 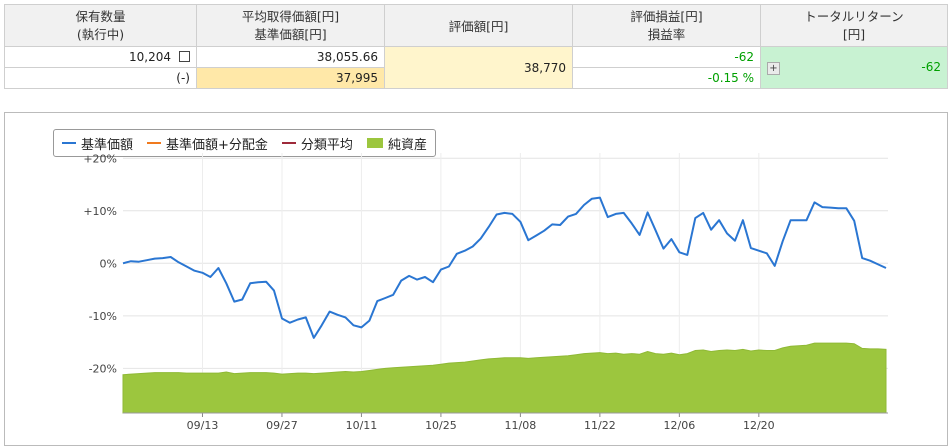 What do you see at coordinates (666, 57) in the screenshot?
I see `pl-value: -62` at bounding box center [666, 57].